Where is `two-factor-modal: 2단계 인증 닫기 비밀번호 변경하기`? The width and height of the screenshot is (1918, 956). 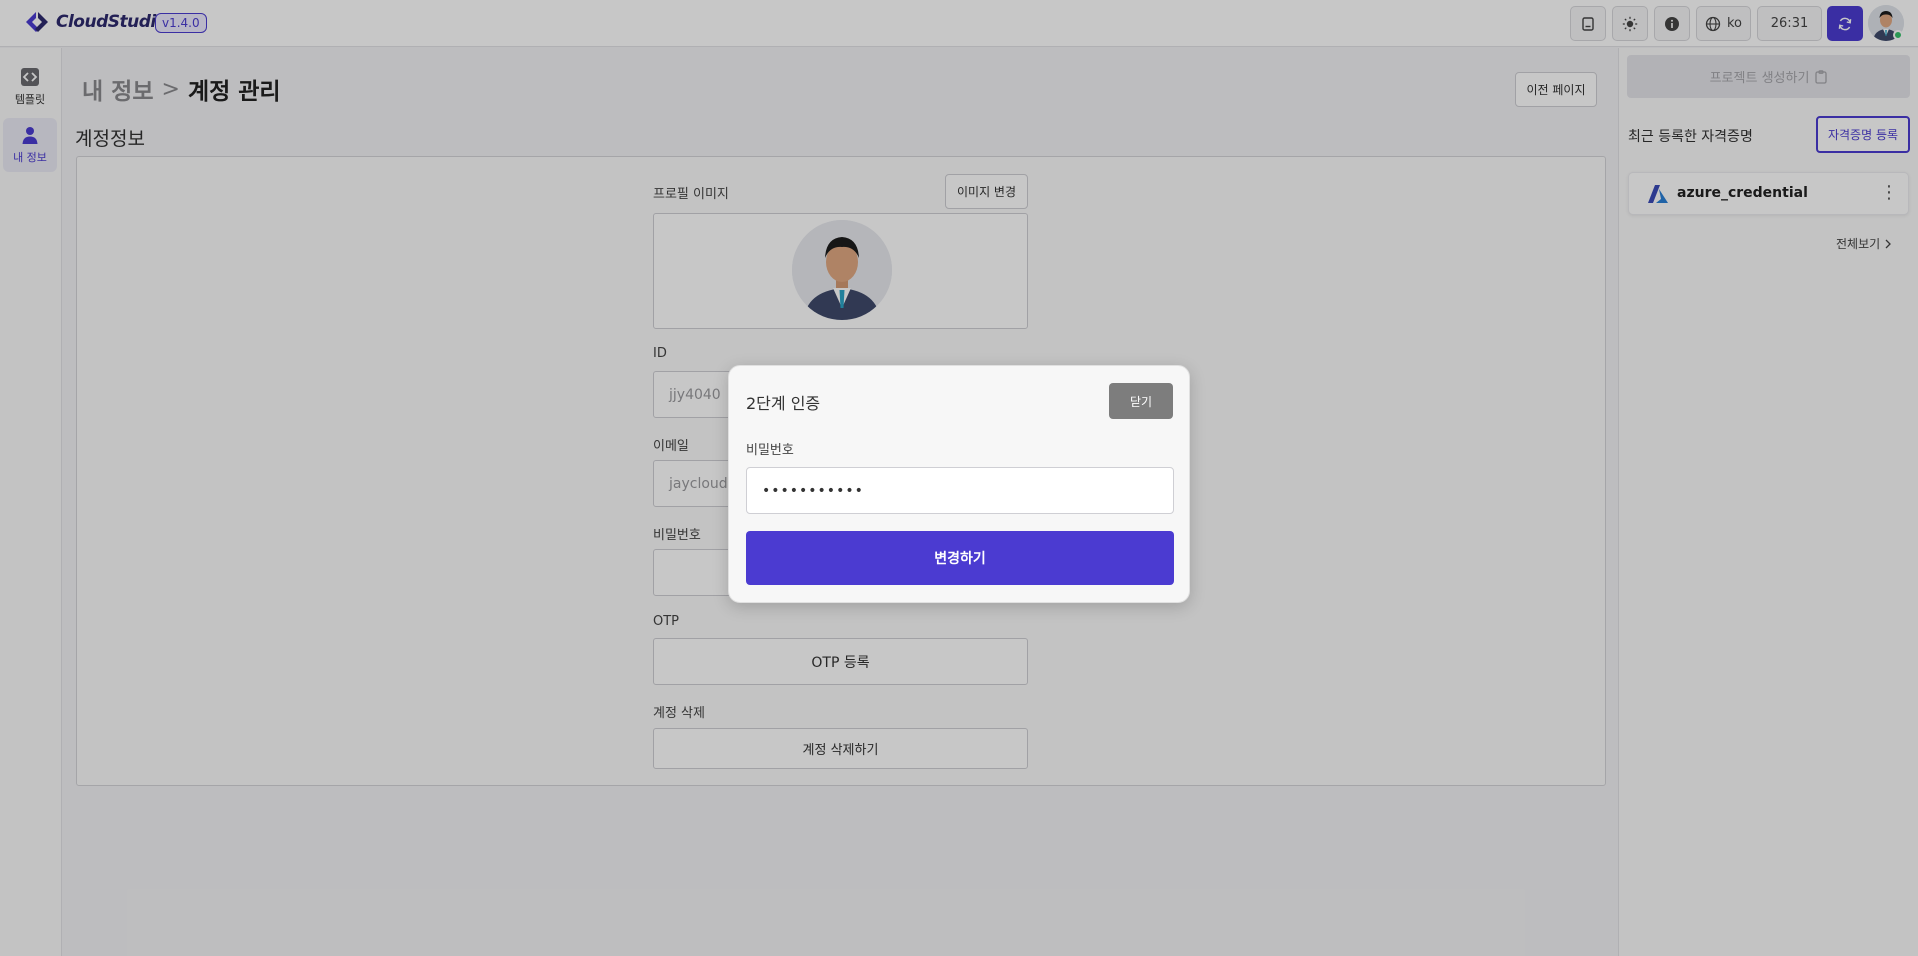
two-factor-modal: 2단계 인증 닫기 비밀번호 변경하기 is located at coordinates (959, 484).